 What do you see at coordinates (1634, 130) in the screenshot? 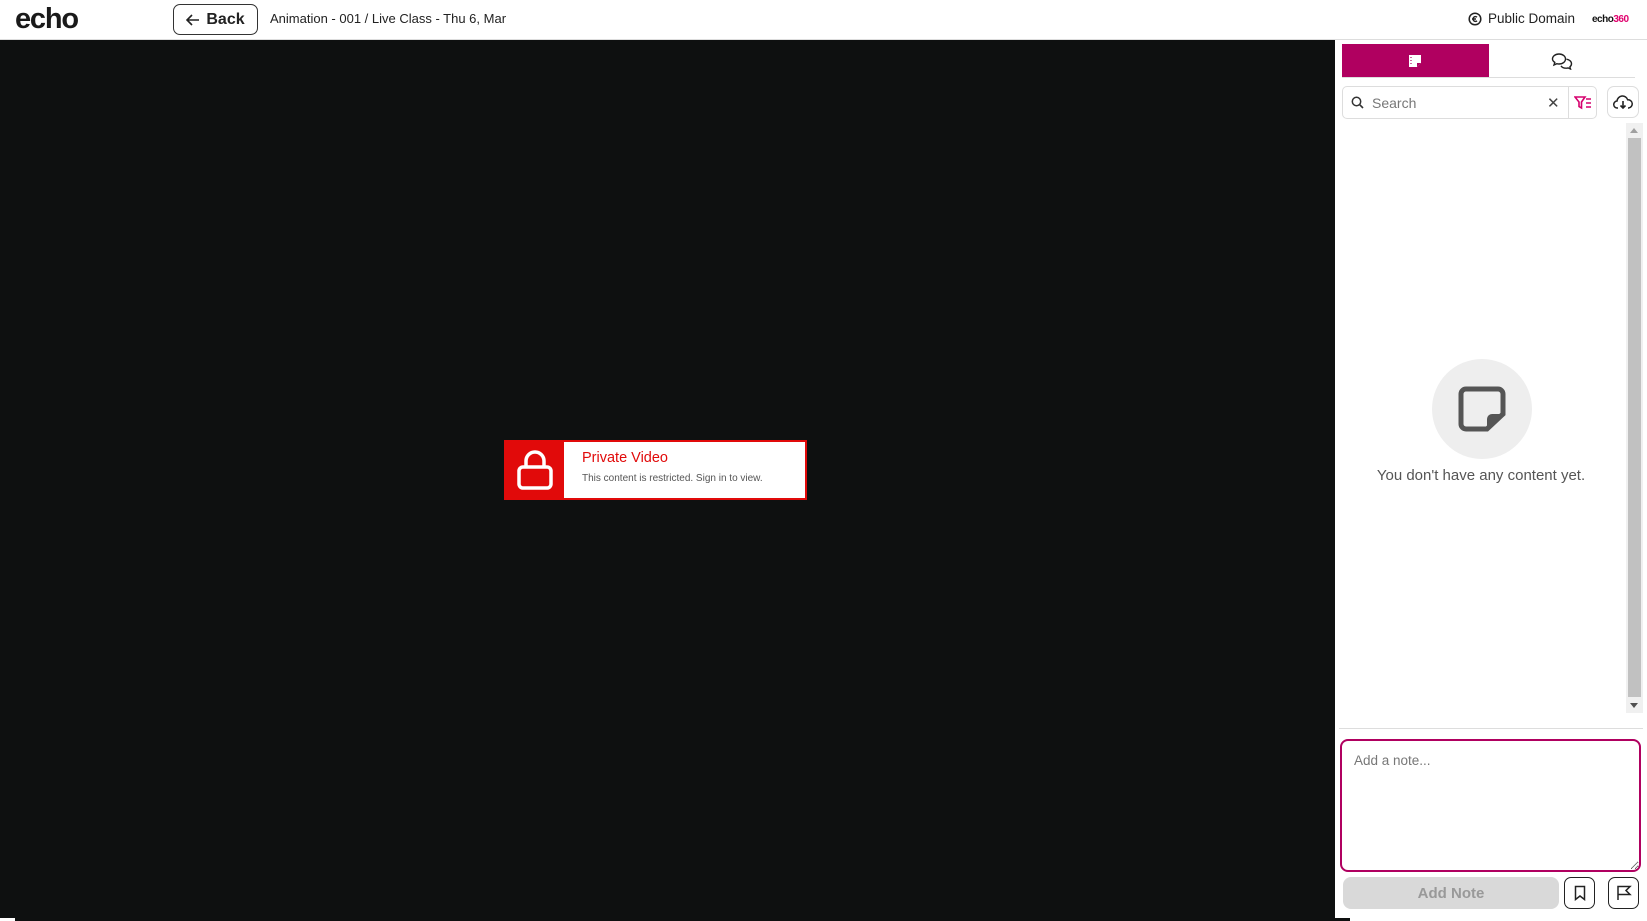
I see `scroll-up-arrow` at bounding box center [1634, 130].